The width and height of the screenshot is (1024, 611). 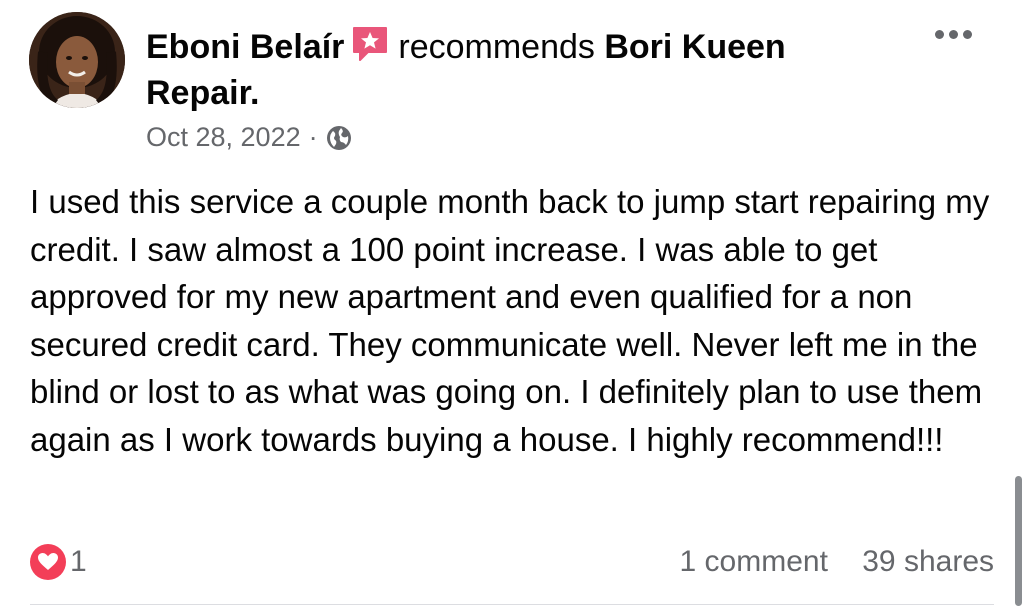 I want to click on avatar, so click(x=77, y=60).